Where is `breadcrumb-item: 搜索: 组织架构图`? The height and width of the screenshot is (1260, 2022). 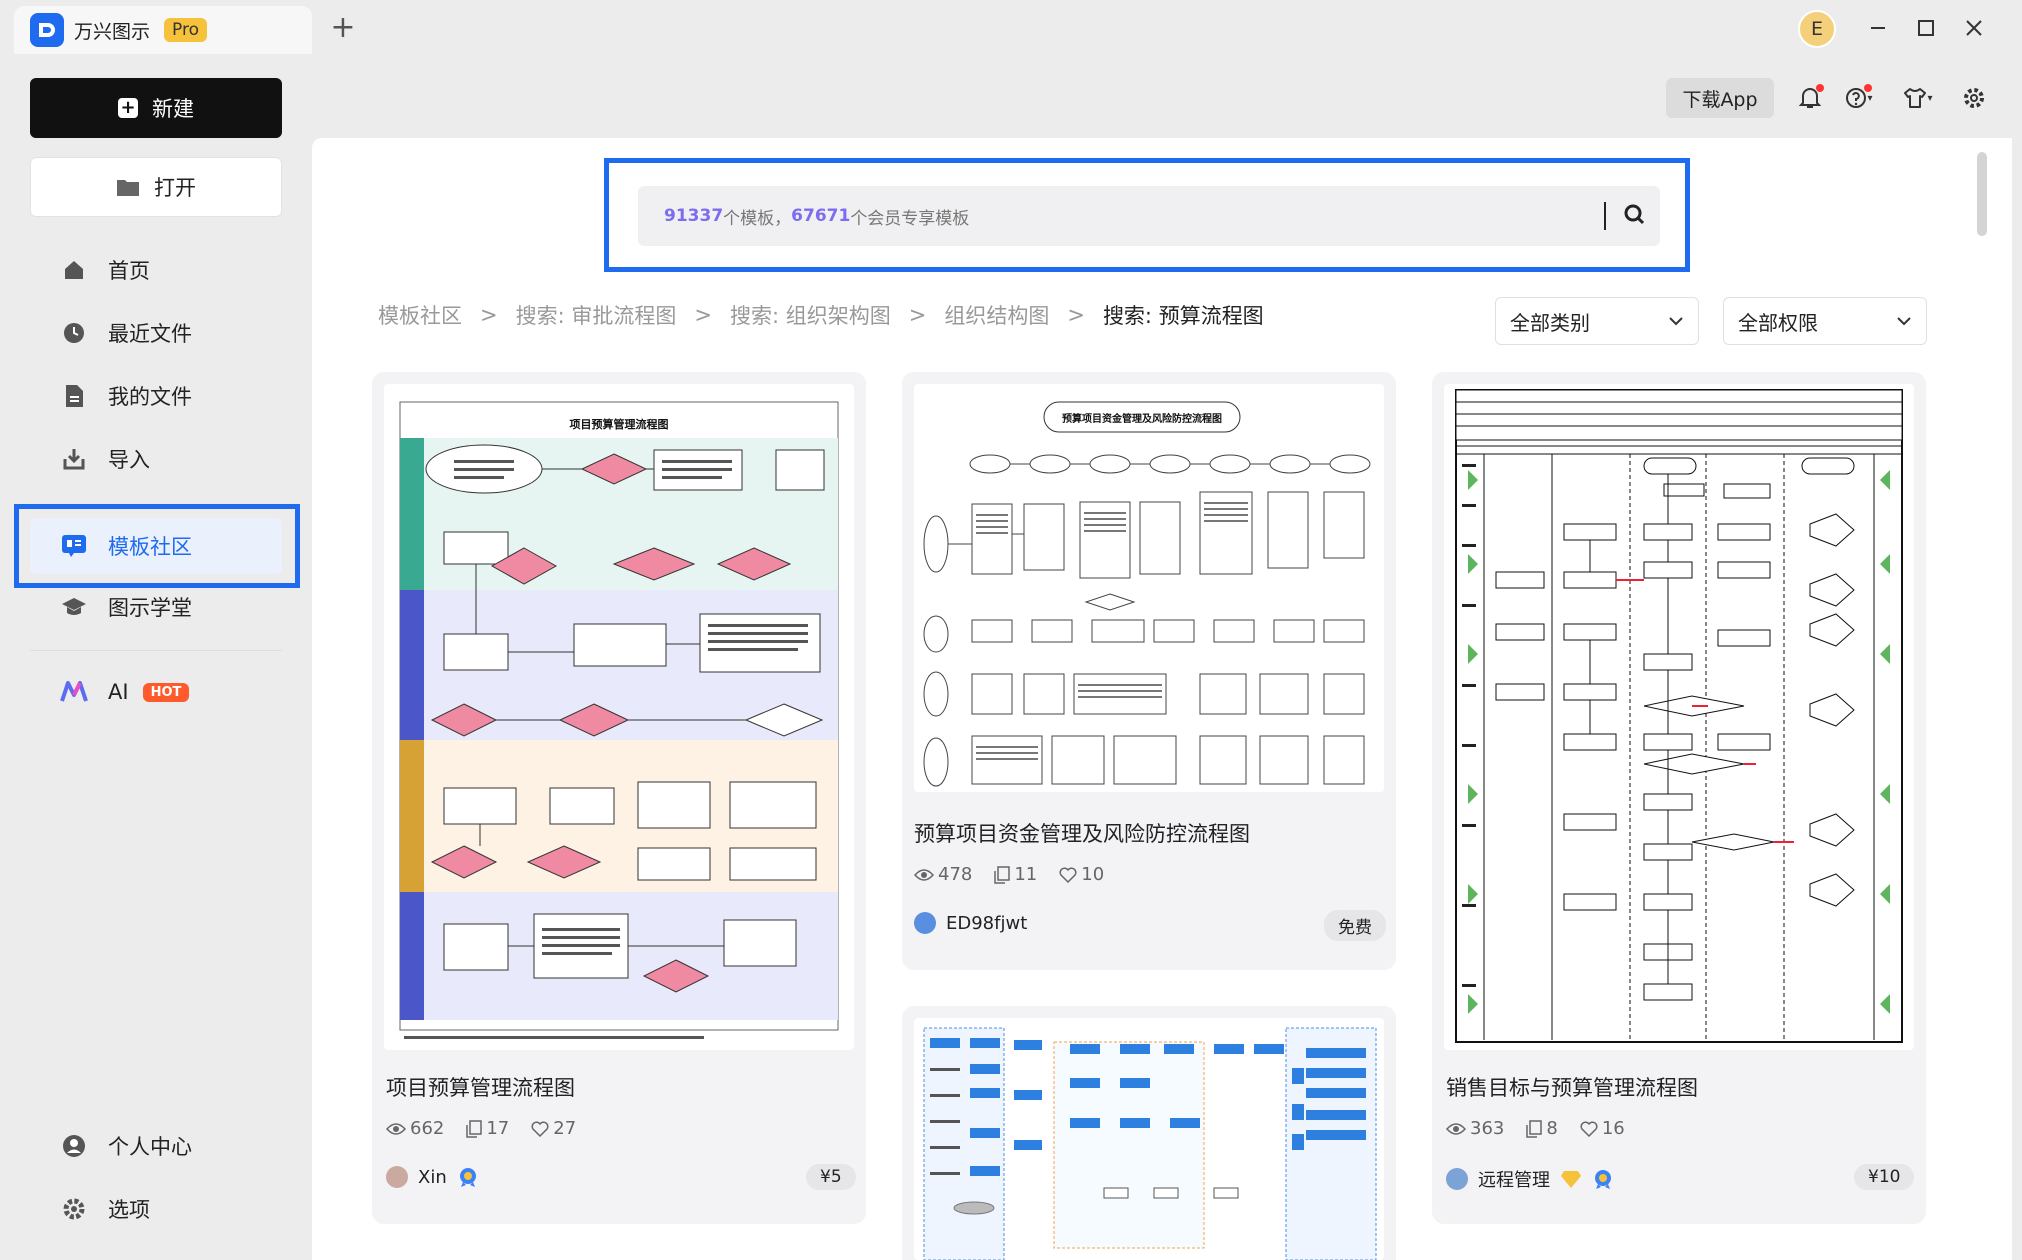
breadcrumb-item: 搜索: 组织架构图 is located at coordinates (810, 315).